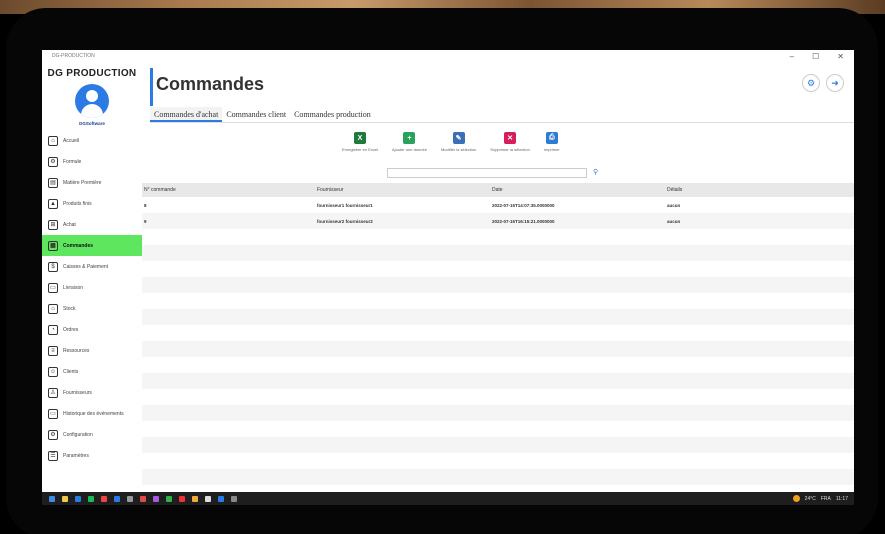 This screenshot has width=885, height=534. Describe the element at coordinates (345, 221) in the screenshot. I see `table-cell: fournisseur2 fournisseur2` at that location.